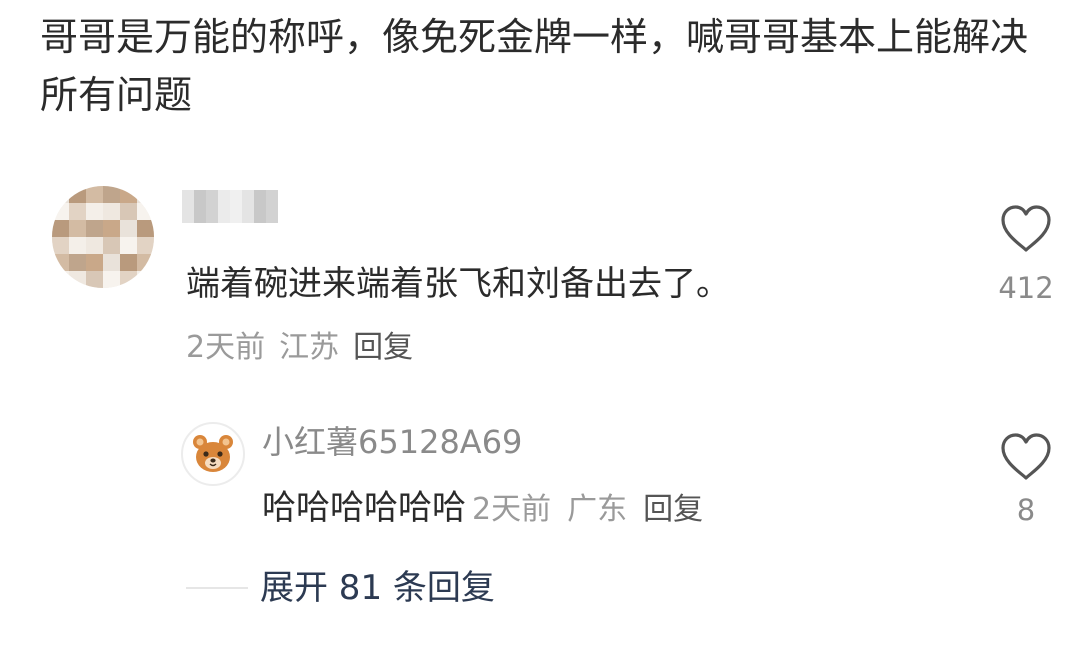 The width and height of the screenshot is (1080, 659). I want to click on commenter-avatar, so click(103, 237).